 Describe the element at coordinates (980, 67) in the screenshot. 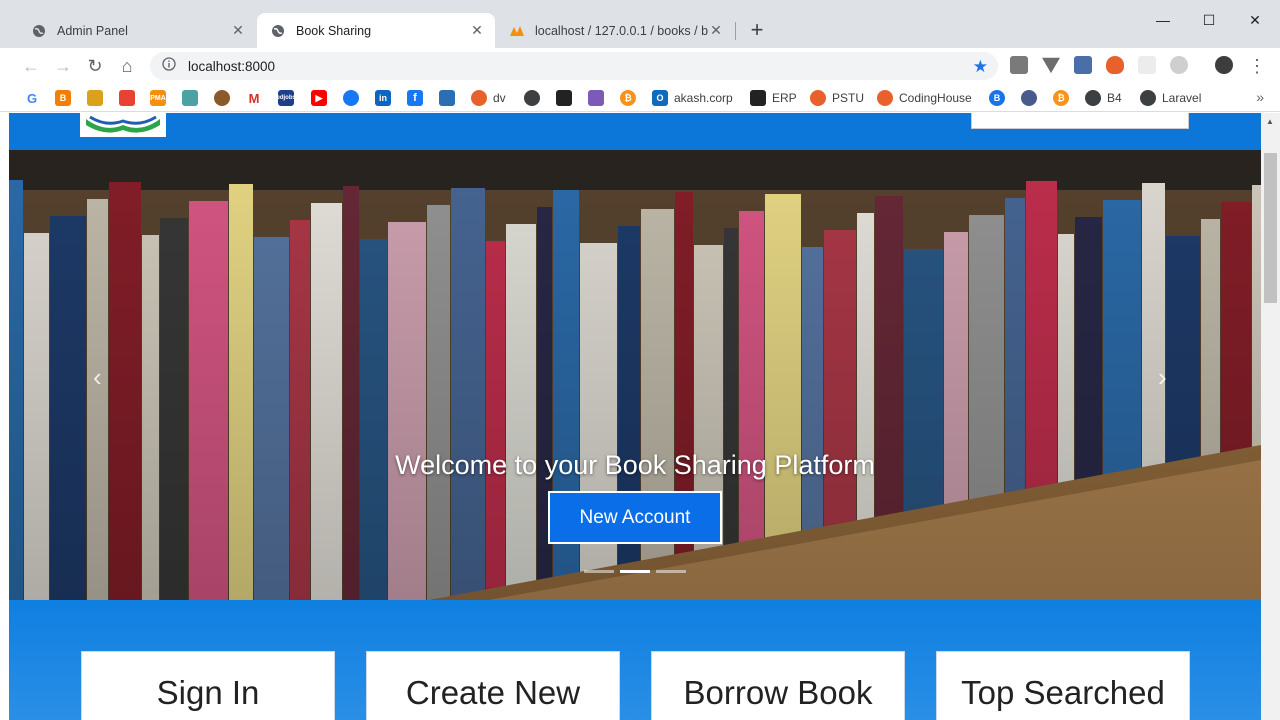

I see `bookmark-star-icon: ★` at that location.